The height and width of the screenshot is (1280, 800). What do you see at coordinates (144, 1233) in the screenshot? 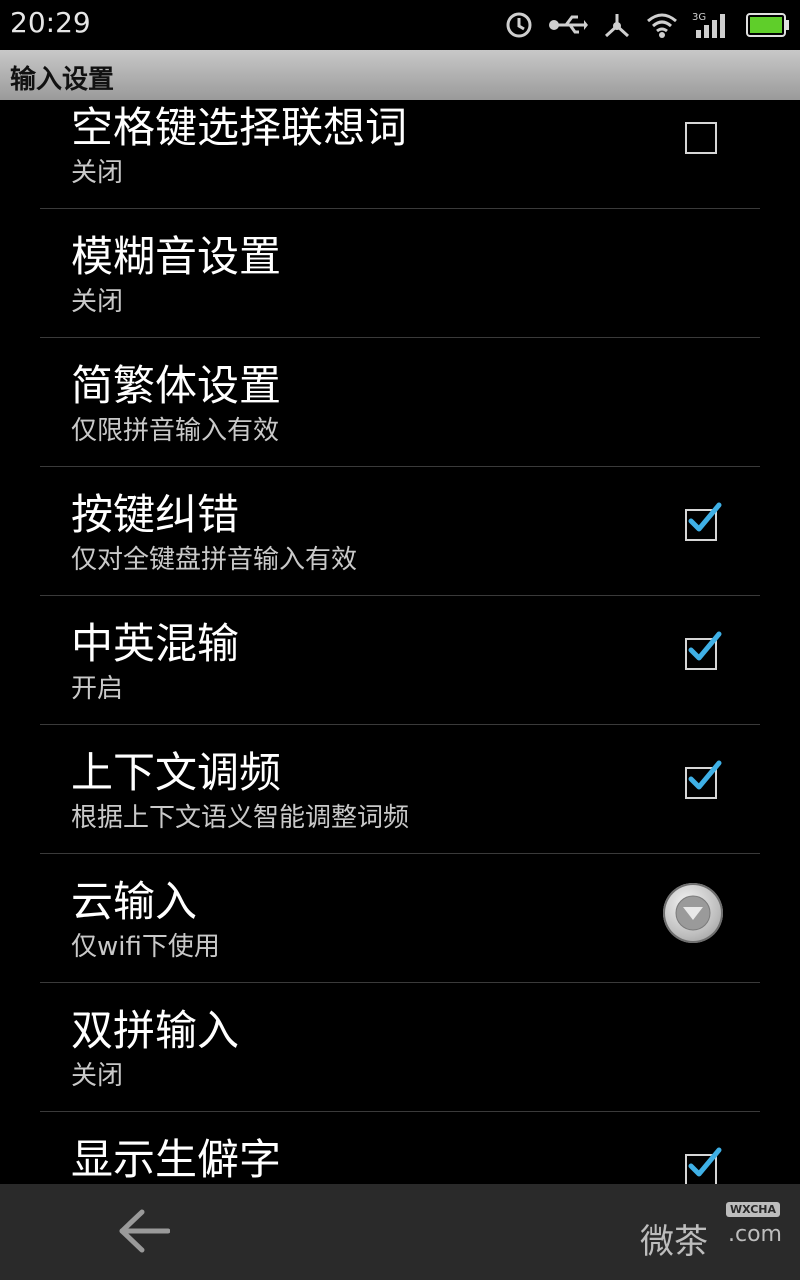
I see `back-arrow-icon` at bounding box center [144, 1233].